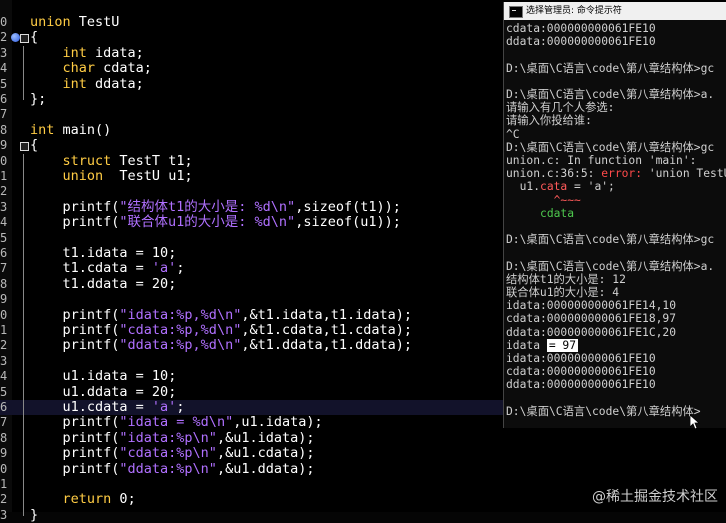 The height and width of the screenshot is (523, 726). I want to click on code-token: u1.idata =, so click(91, 376).